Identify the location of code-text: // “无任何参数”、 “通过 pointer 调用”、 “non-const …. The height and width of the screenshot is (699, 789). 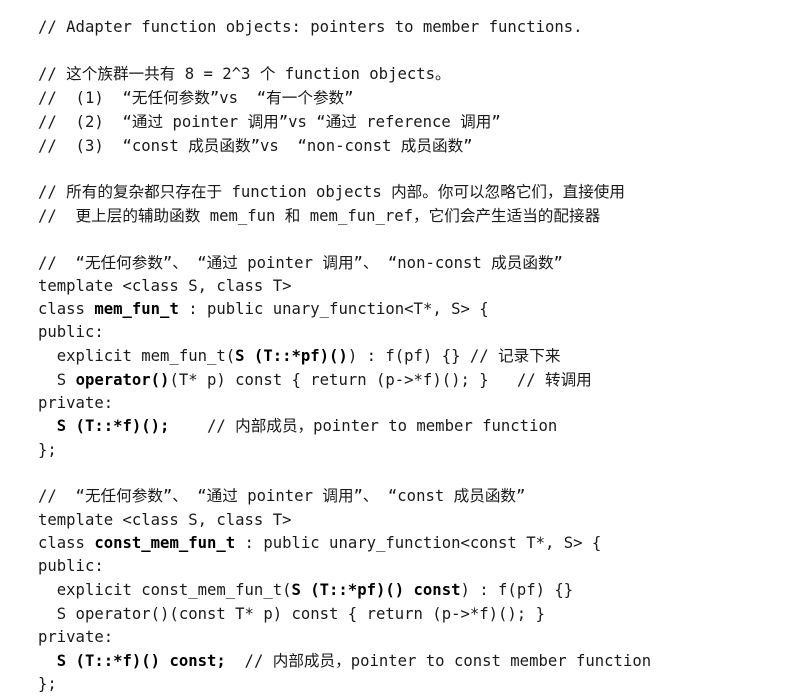
(300, 263).